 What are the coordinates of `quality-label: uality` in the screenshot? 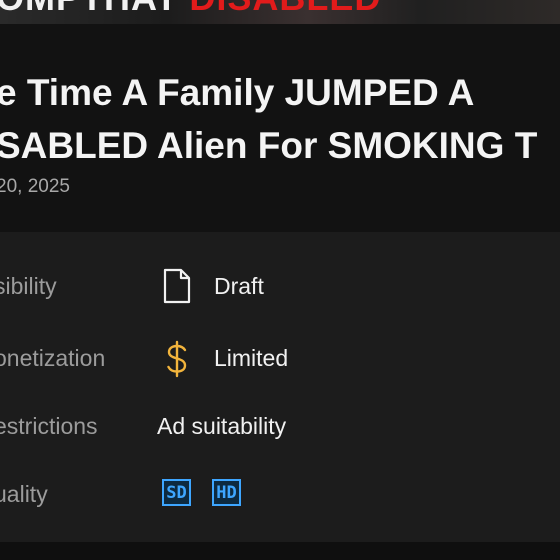 It's located at (24, 494).